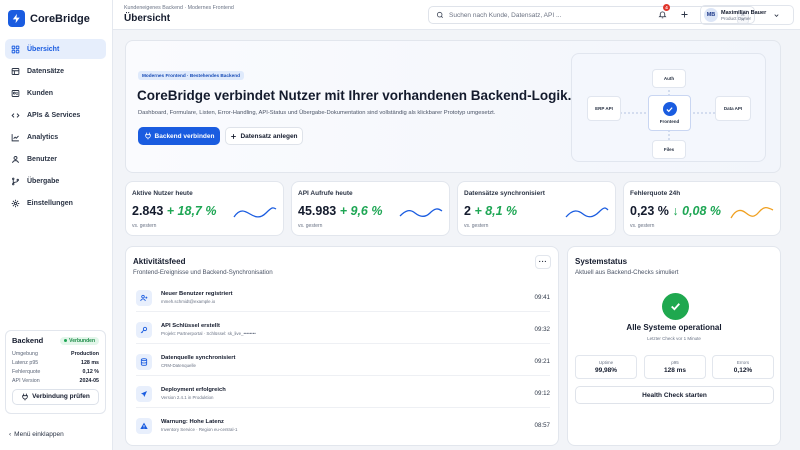 The width and height of the screenshot is (800, 450). Describe the element at coordinates (674, 395) in the screenshot. I see `health-check-button: Health Check starten` at that location.